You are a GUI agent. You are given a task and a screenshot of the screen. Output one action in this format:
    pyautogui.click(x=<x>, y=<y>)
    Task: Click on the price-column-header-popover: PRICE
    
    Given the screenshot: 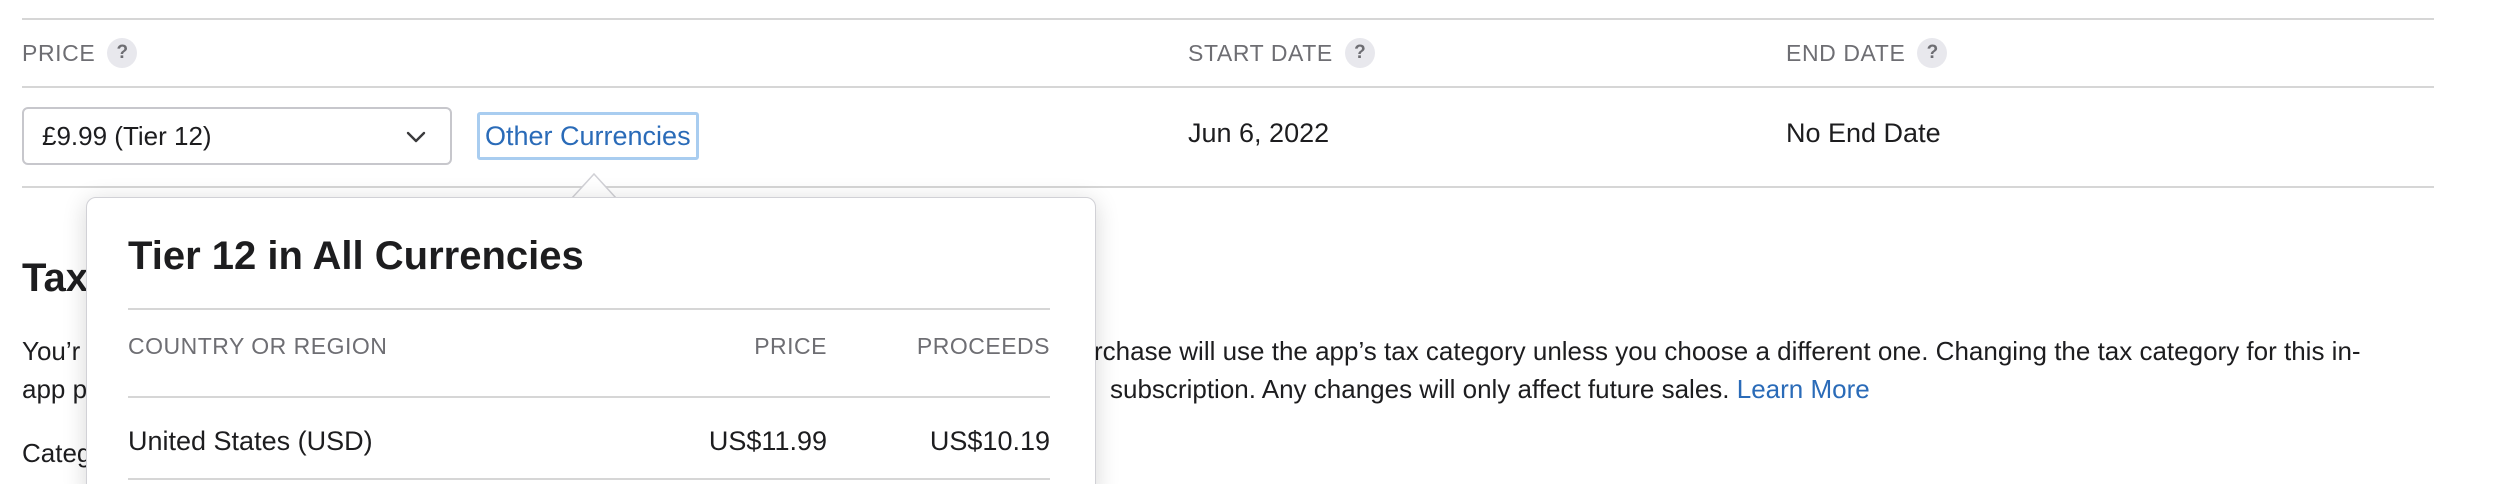 What is the action you would take?
    pyautogui.click(x=790, y=346)
    